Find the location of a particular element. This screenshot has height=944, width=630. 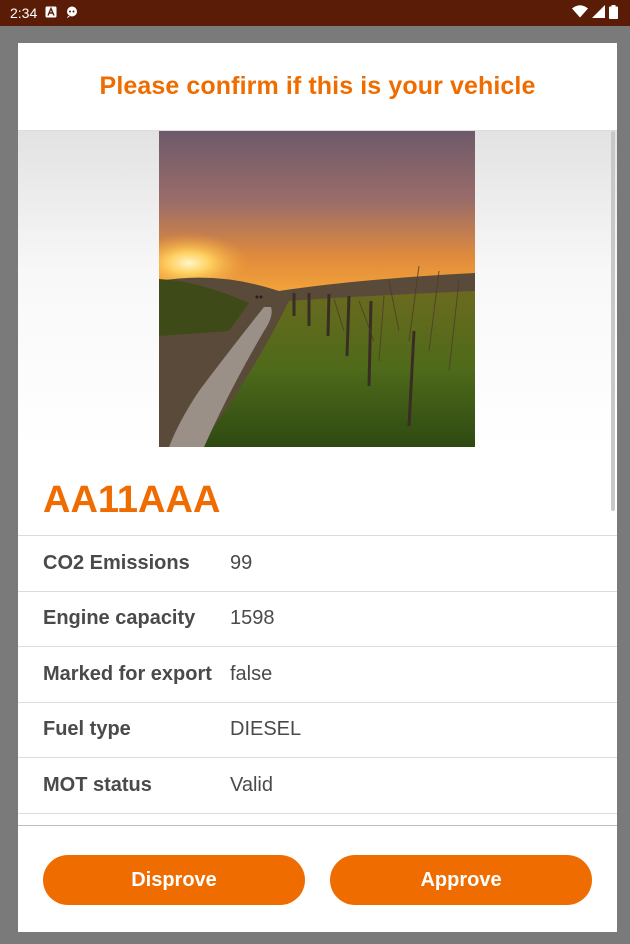

detail-value: DIESEL is located at coordinates (266, 729).